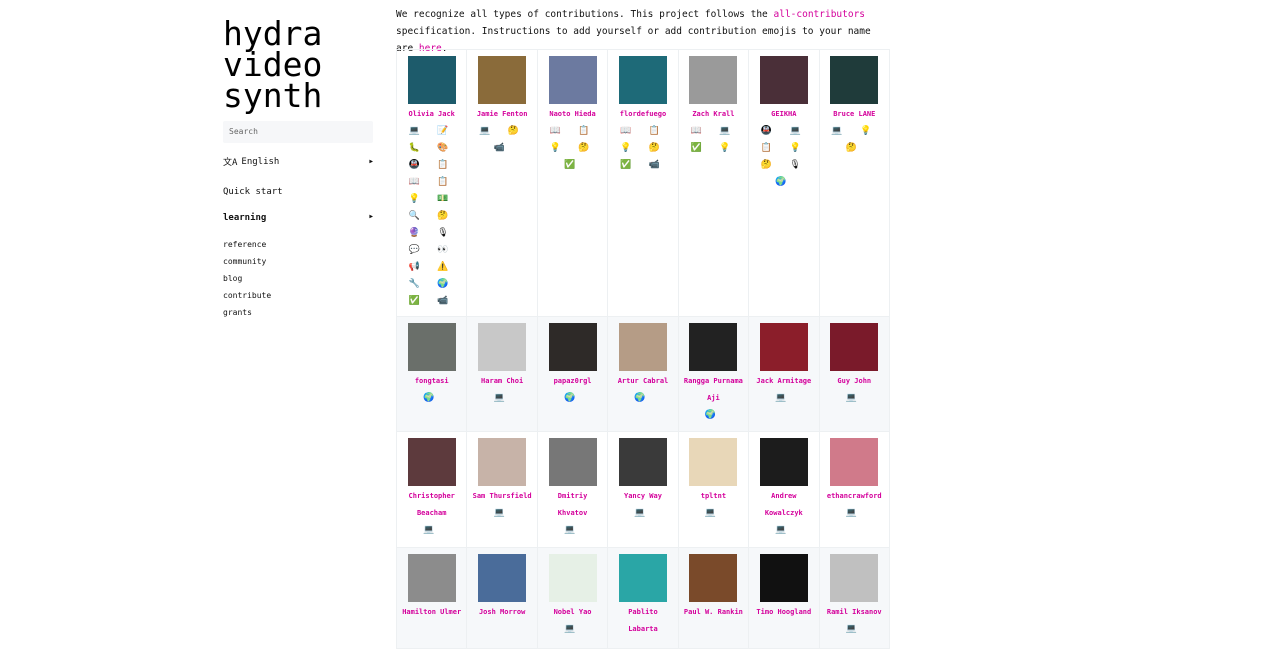 Image resolution: width=1280 pixels, height=649 pixels. Describe the element at coordinates (299, 192) in the screenshot. I see `nav-quick-start: Quick start` at that location.